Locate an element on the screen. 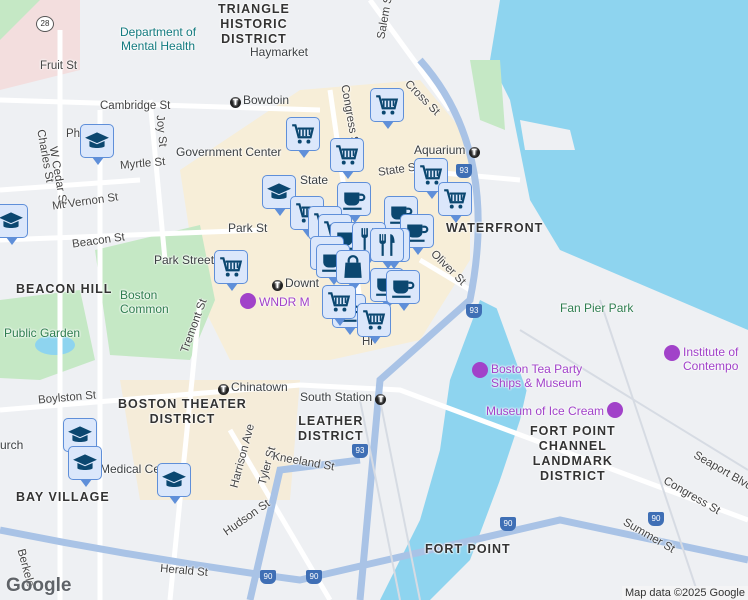  district-leather: LEATHER DISTRICT is located at coordinates (331, 428).